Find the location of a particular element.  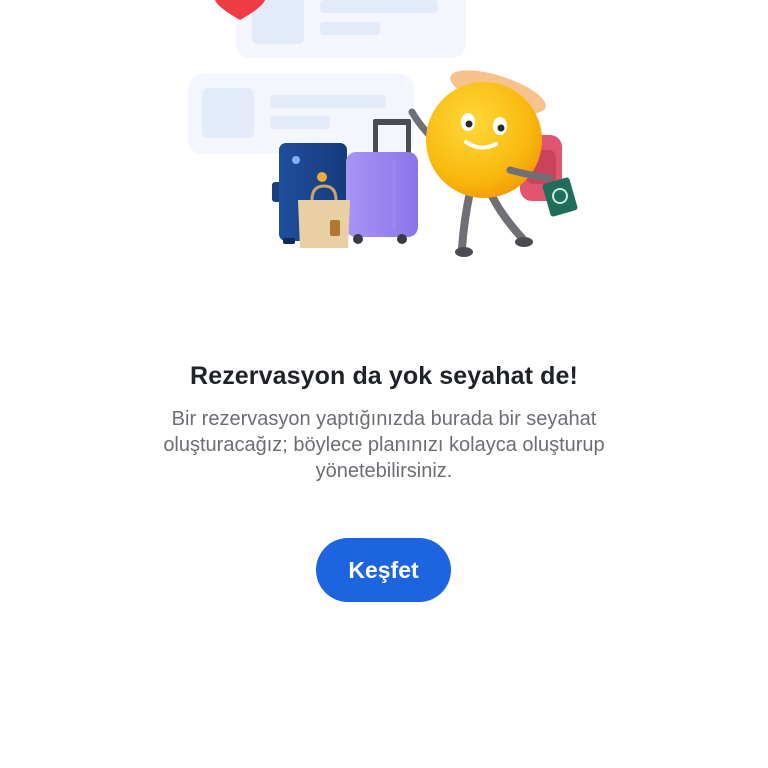

smiling-face-character is located at coordinates (484, 140).